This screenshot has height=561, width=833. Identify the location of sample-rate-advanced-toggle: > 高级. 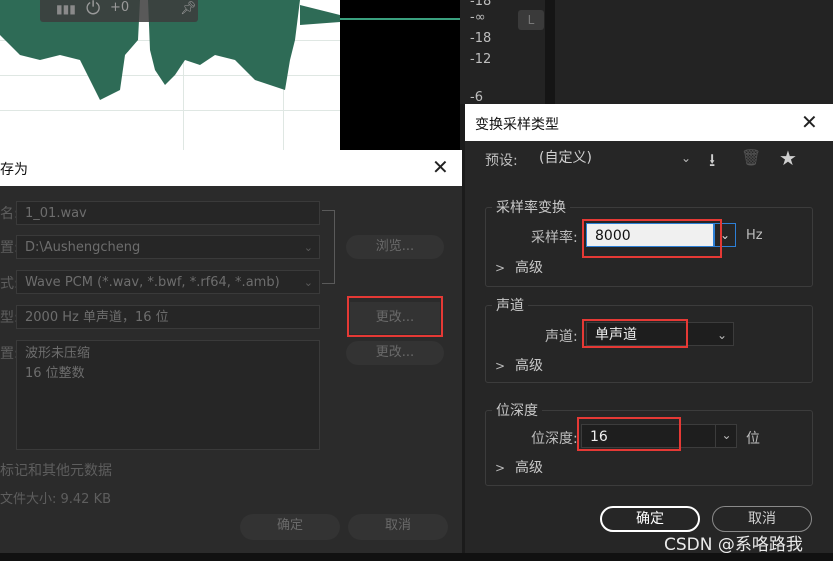
(519, 267).